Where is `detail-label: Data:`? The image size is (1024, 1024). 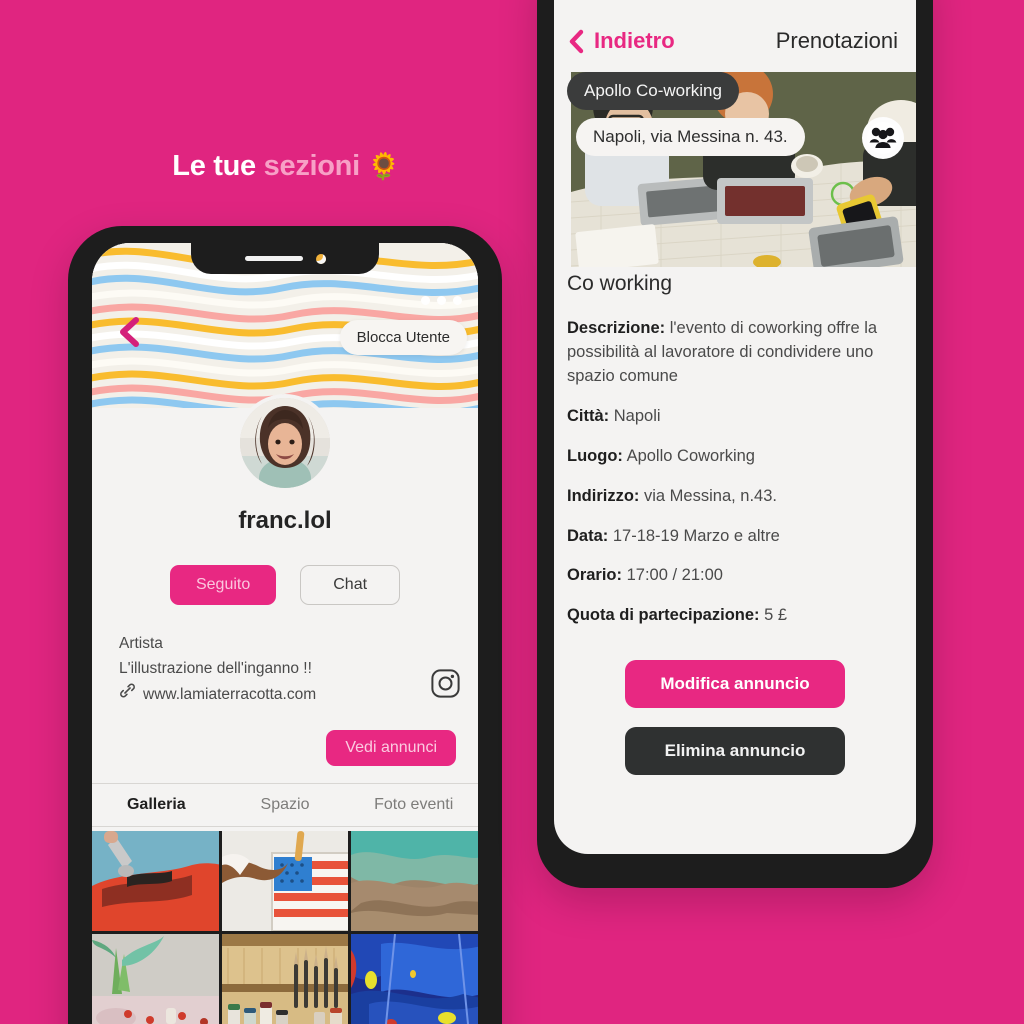
detail-label: Data: is located at coordinates (588, 535).